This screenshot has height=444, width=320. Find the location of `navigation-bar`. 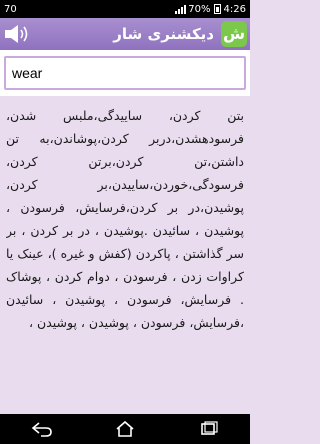

navigation-bar is located at coordinates (125, 429).